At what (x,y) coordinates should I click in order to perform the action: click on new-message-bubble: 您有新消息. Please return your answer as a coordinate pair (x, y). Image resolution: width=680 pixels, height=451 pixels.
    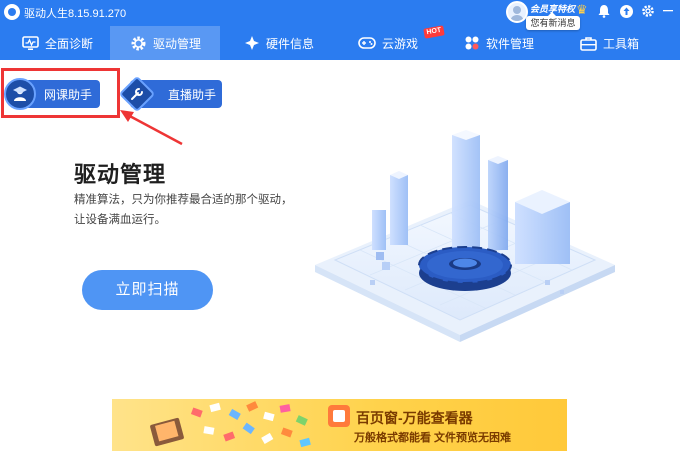
    Looking at the image, I should click on (553, 21).